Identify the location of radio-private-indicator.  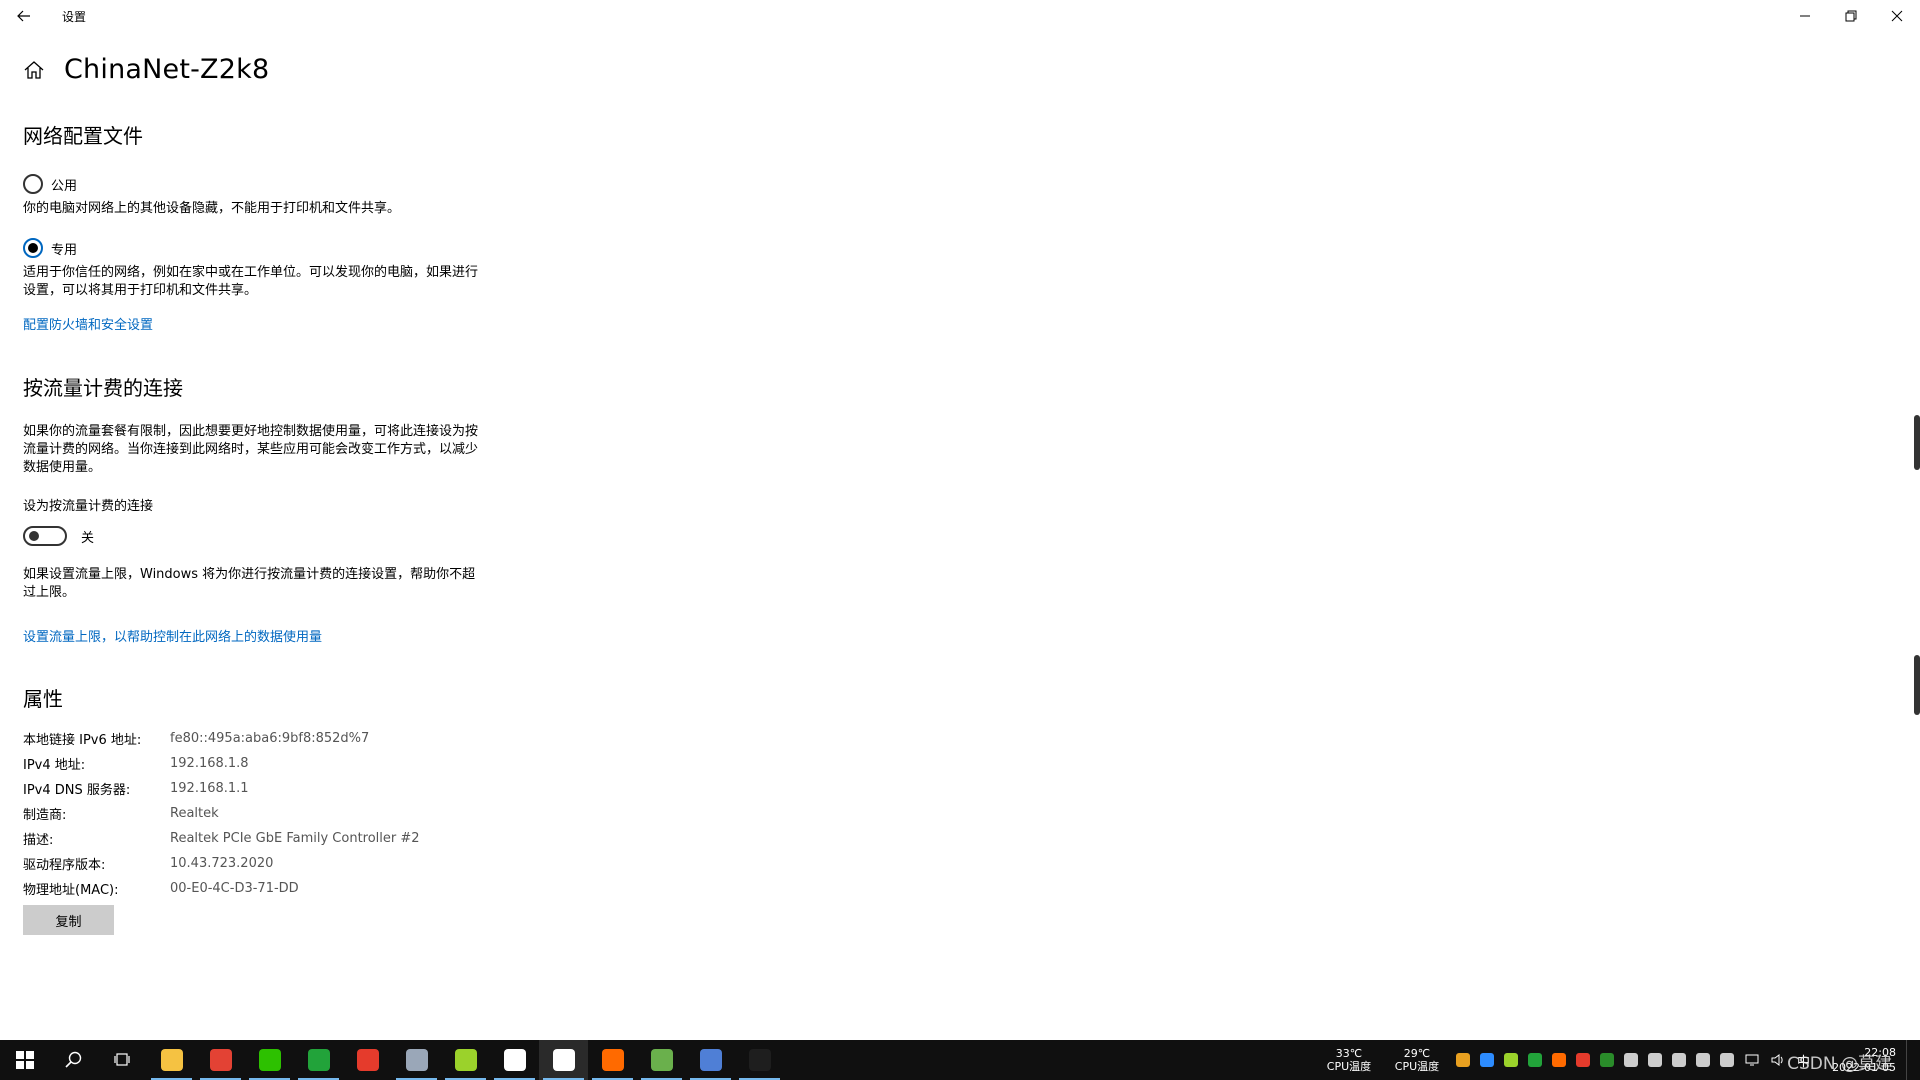
(33, 248).